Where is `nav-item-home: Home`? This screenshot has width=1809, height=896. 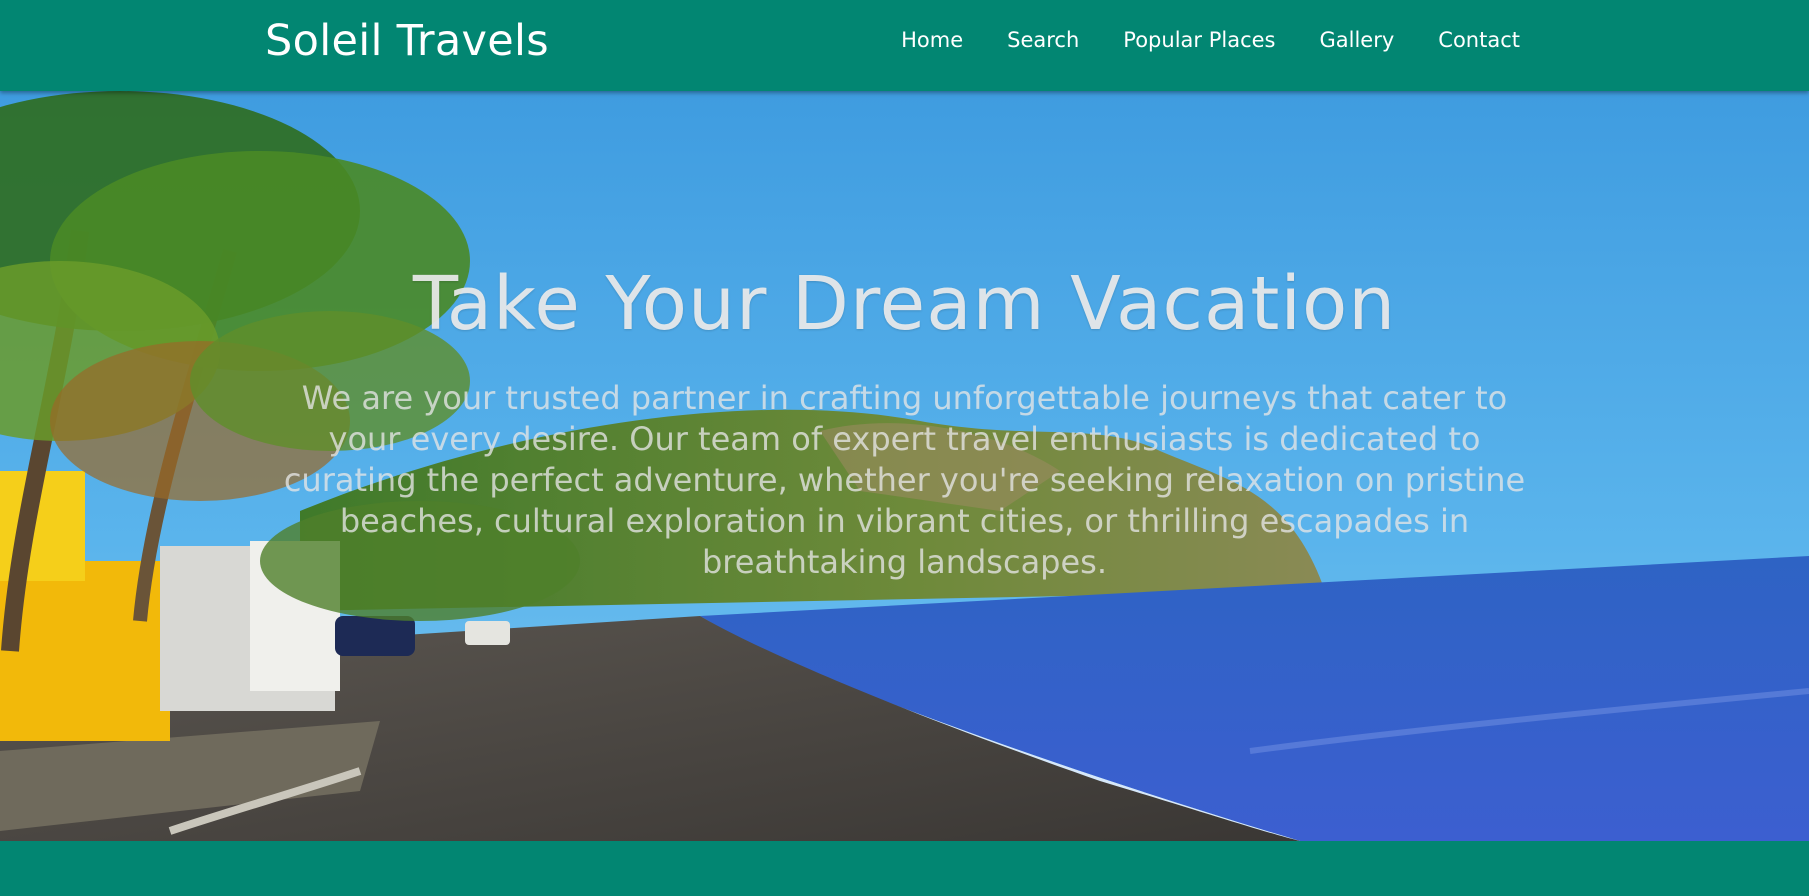 nav-item-home: Home is located at coordinates (932, 40).